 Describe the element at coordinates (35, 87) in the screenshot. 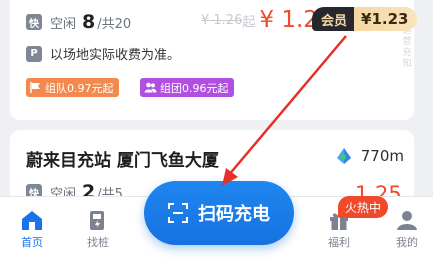

I see `flag-icon` at that location.